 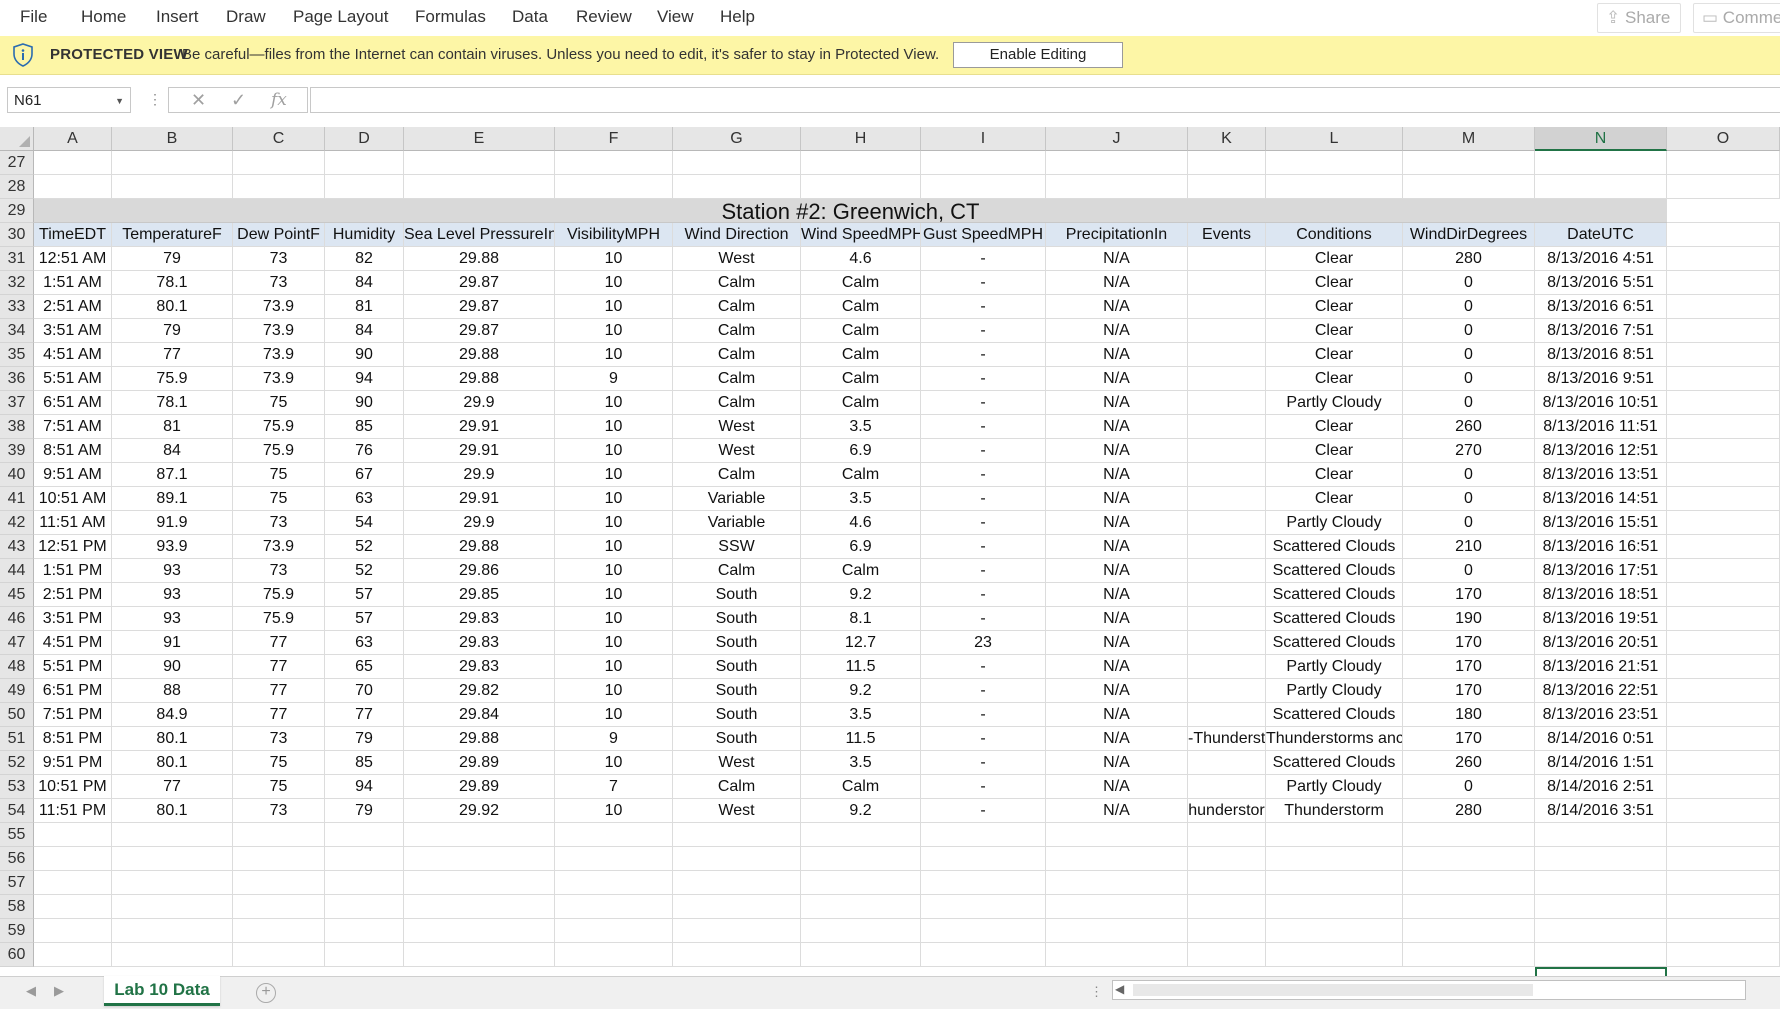 I want to click on row-header-42: 42, so click(x=17, y=523).